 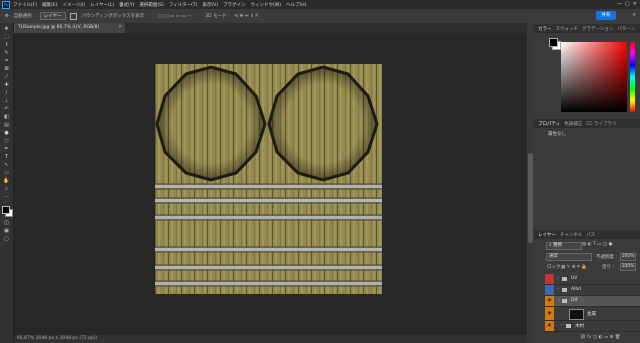 What do you see at coordinates (49, 5) in the screenshot?
I see `menu-edit: 編集(E)` at bounding box center [49, 5].